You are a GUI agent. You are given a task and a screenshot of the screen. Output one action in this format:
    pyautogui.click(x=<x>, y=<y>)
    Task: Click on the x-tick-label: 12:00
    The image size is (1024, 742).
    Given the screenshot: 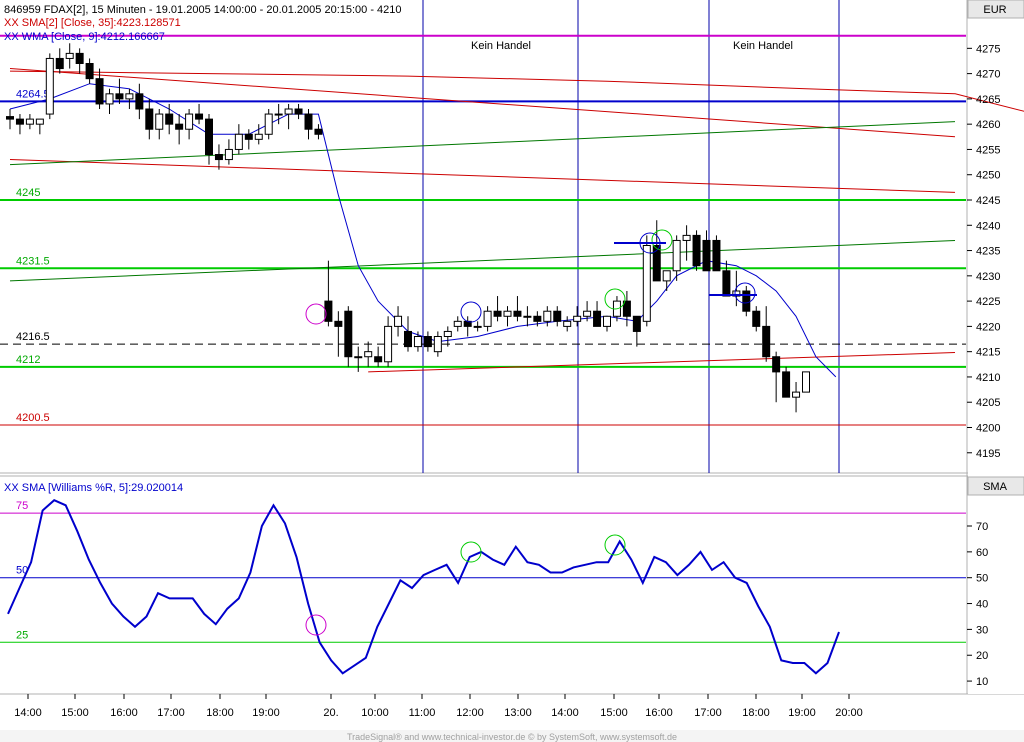 What is the action you would take?
    pyautogui.click(x=470, y=713)
    